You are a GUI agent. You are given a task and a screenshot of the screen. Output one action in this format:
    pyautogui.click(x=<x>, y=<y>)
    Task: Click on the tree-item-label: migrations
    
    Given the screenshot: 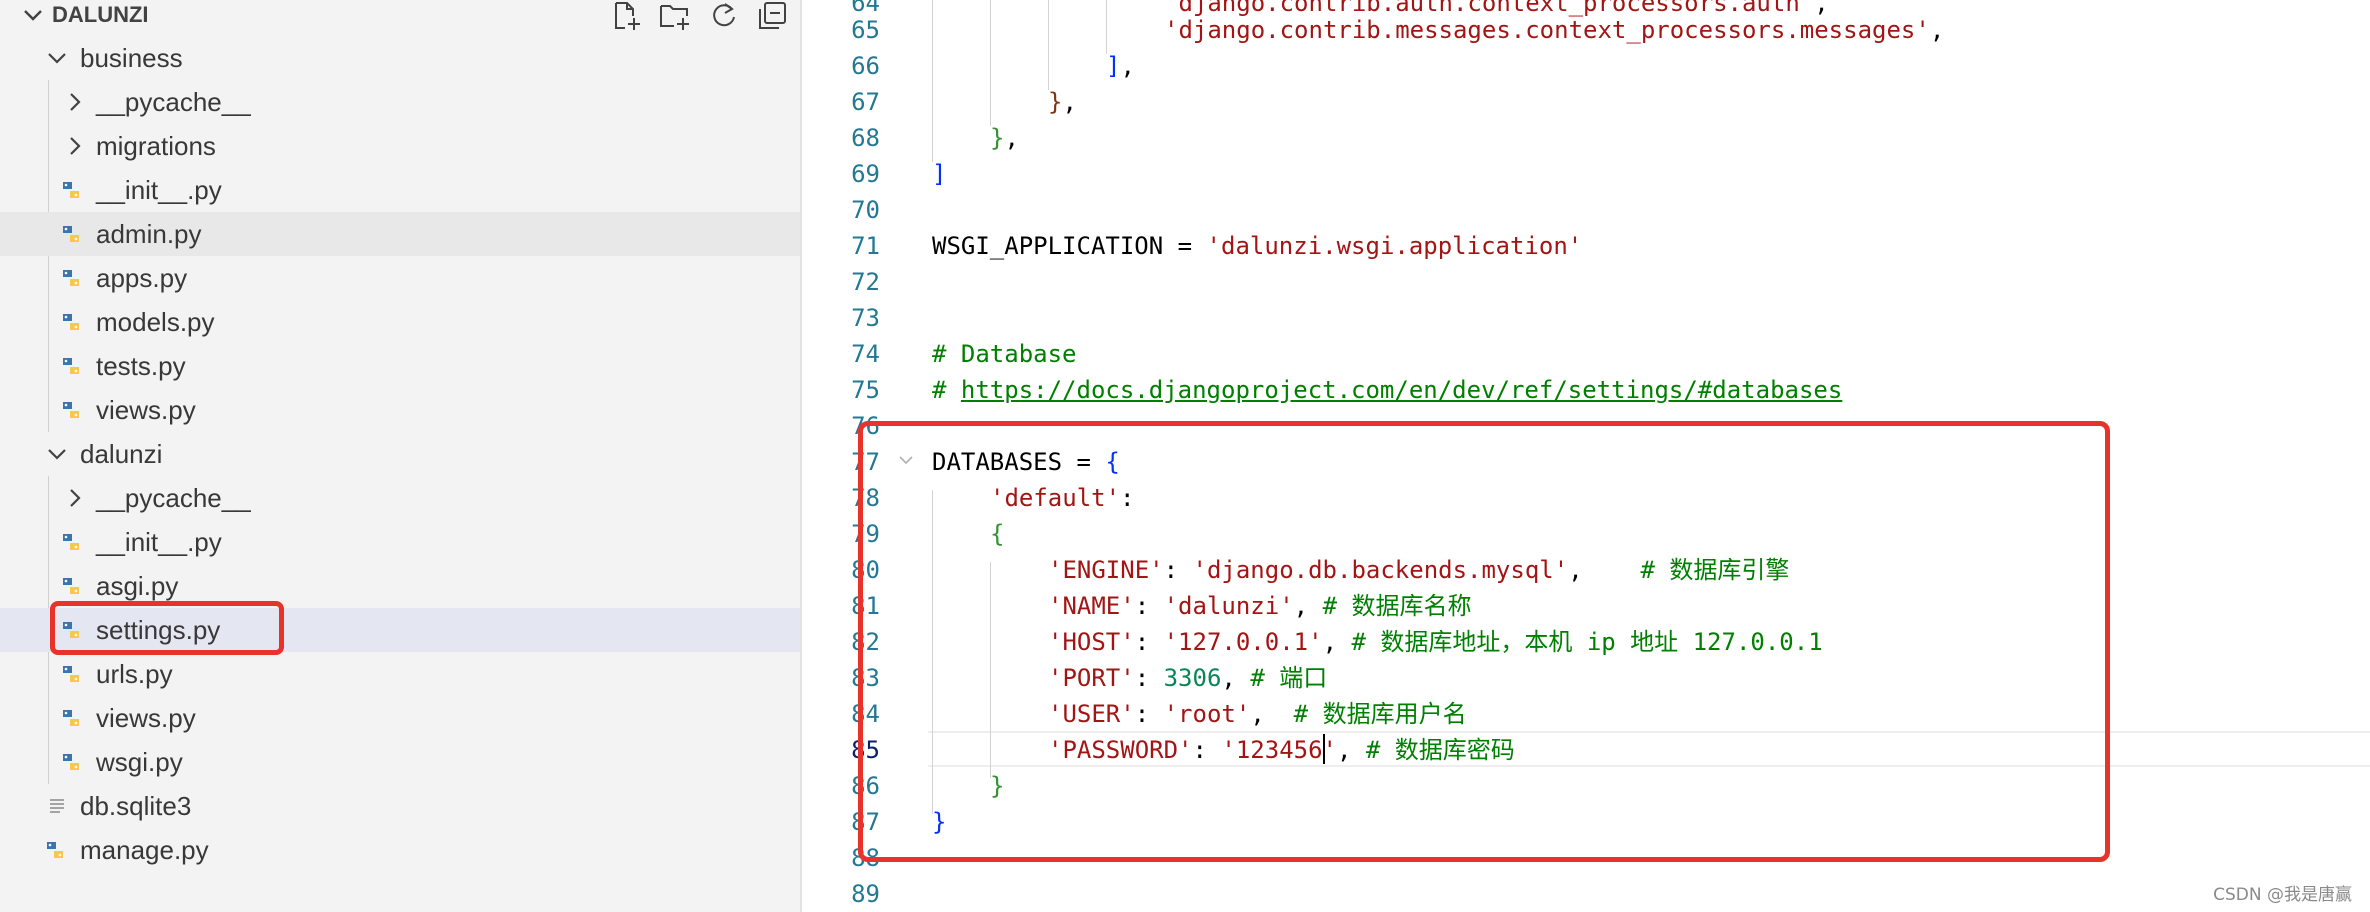 What is the action you would take?
    pyautogui.click(x=156, y=146)
    